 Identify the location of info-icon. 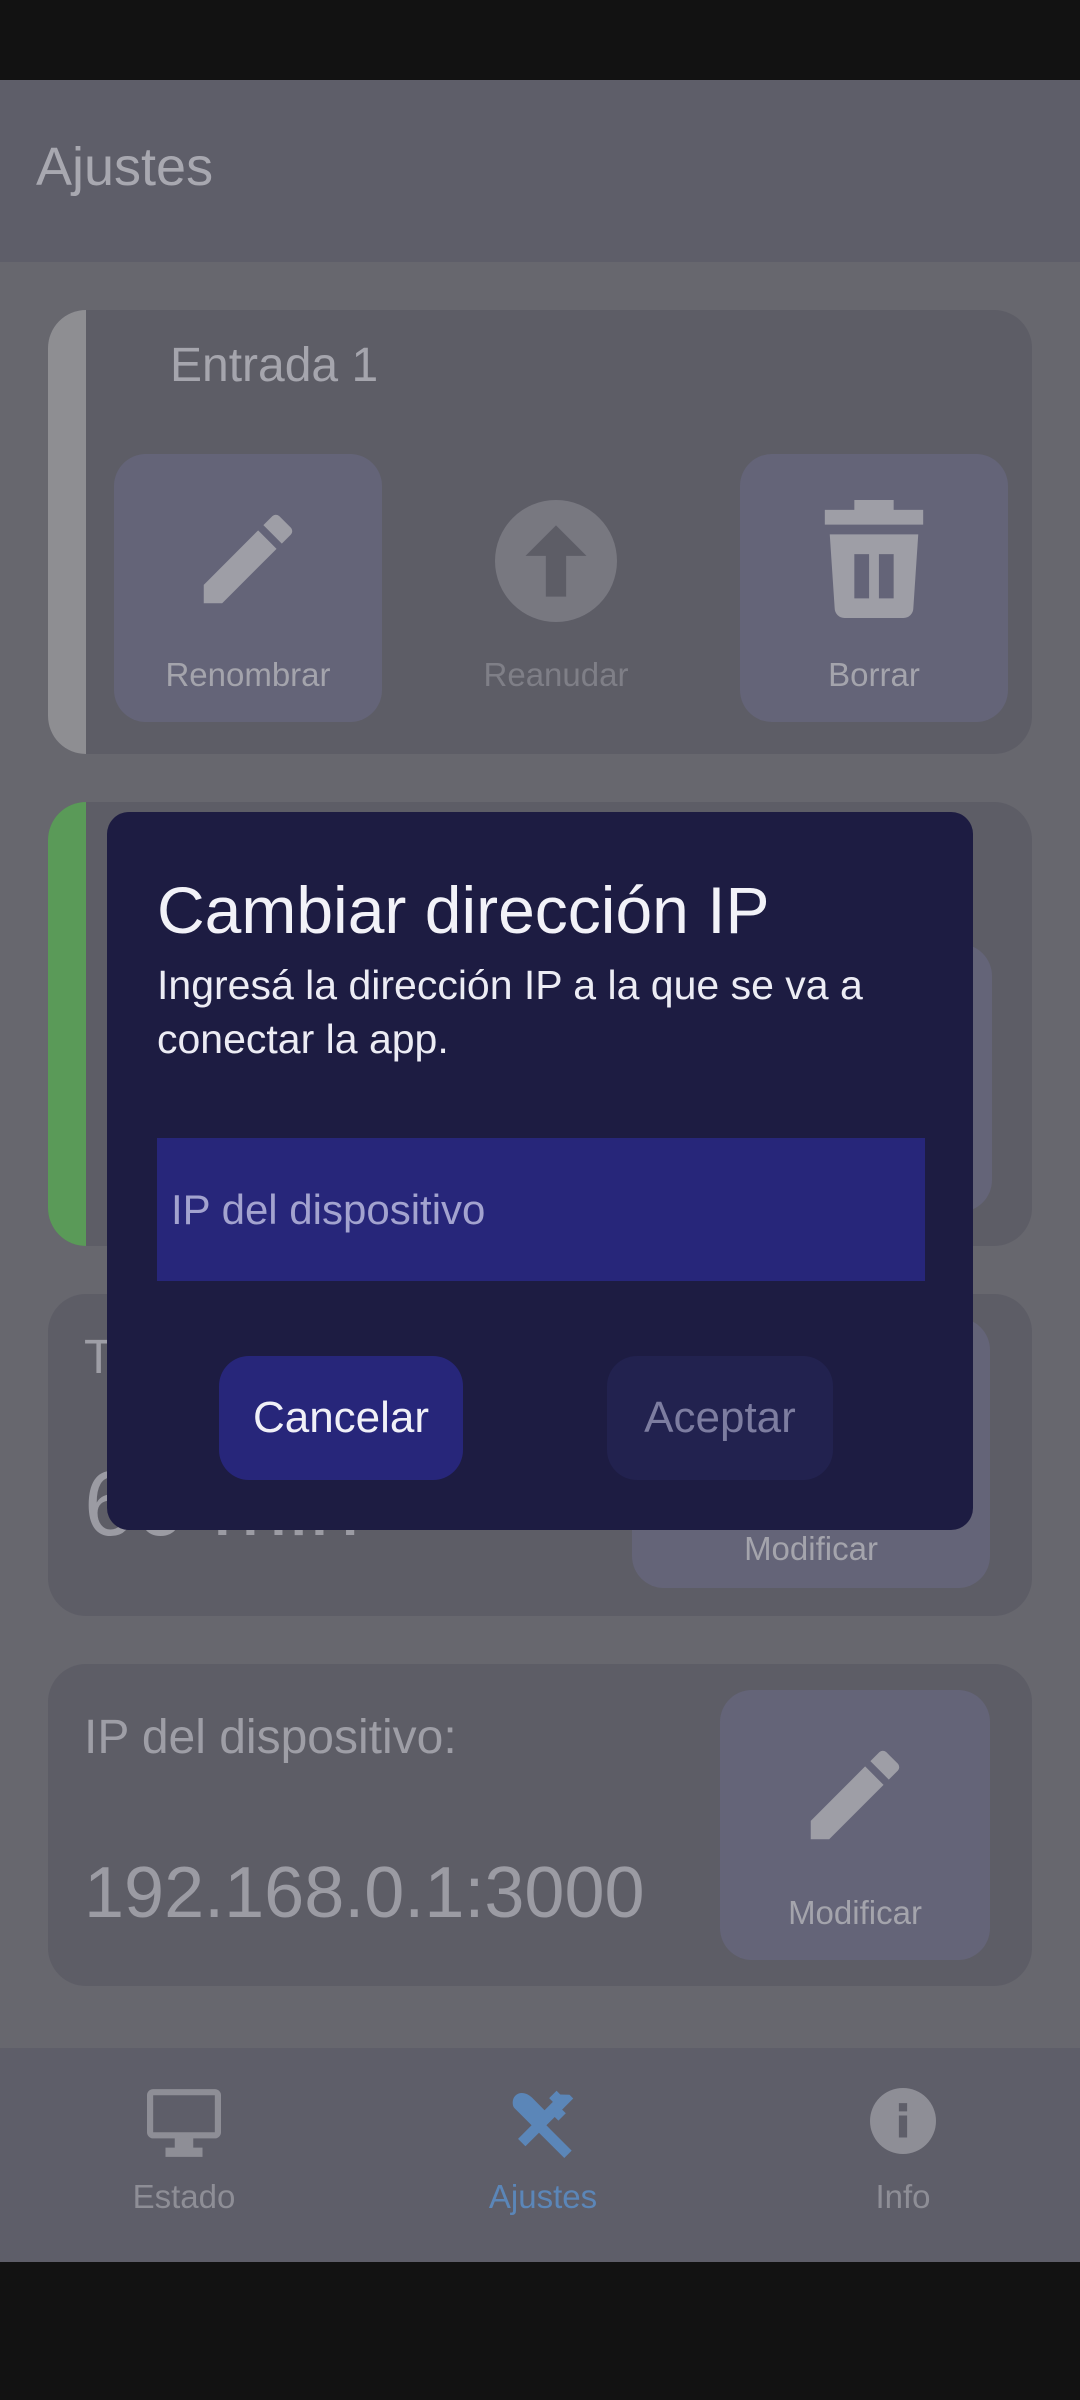
(903, 2121).